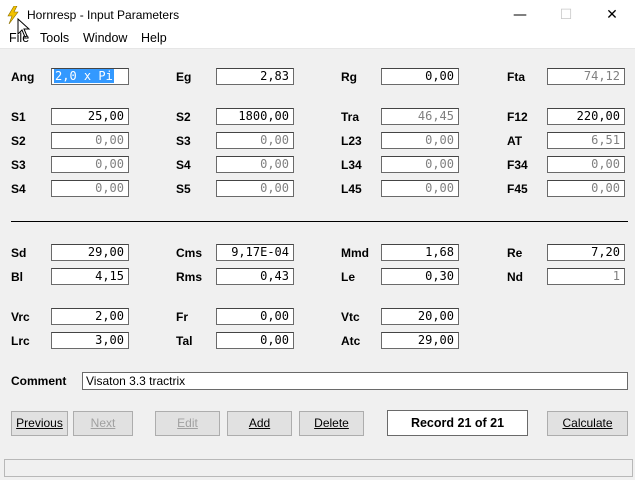 This screenshot has width=635, height=480. What do you see at coordinates (90, 116) in the screenshot?
I see `field-s1: 25,00` at bounding box center [90, 116].